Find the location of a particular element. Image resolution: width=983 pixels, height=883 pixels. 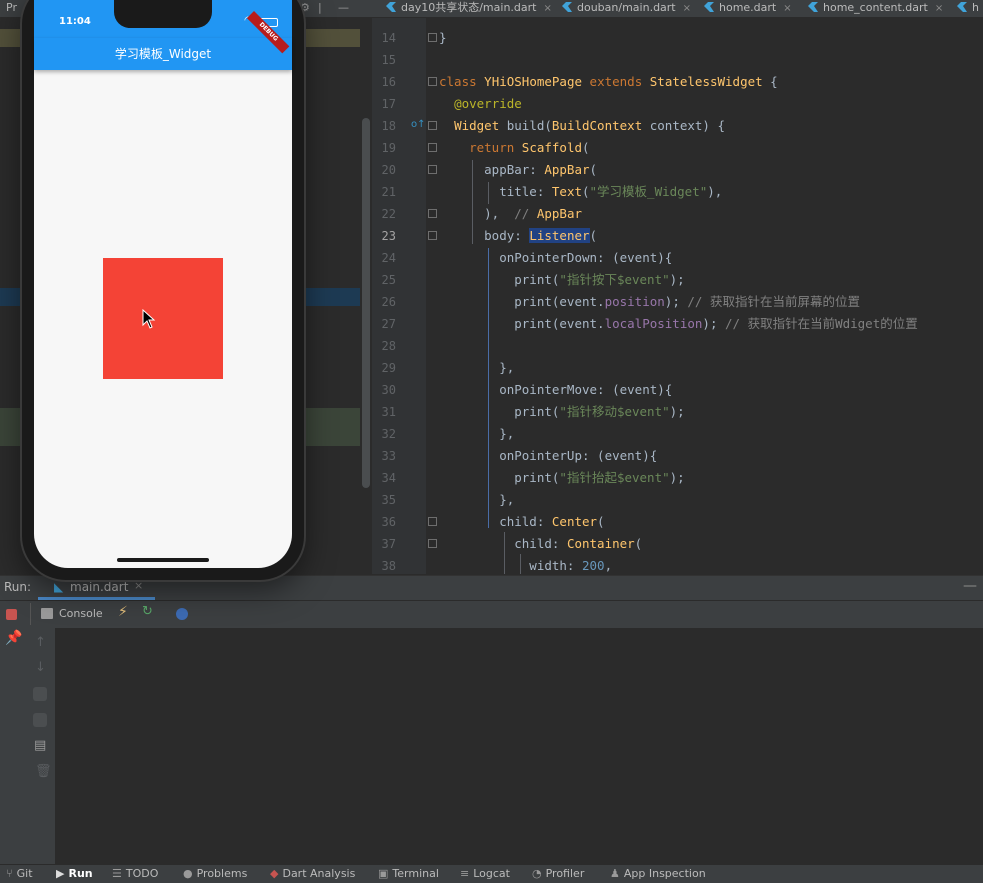

code-line: width: 200, is located at coordinates (525, 566).